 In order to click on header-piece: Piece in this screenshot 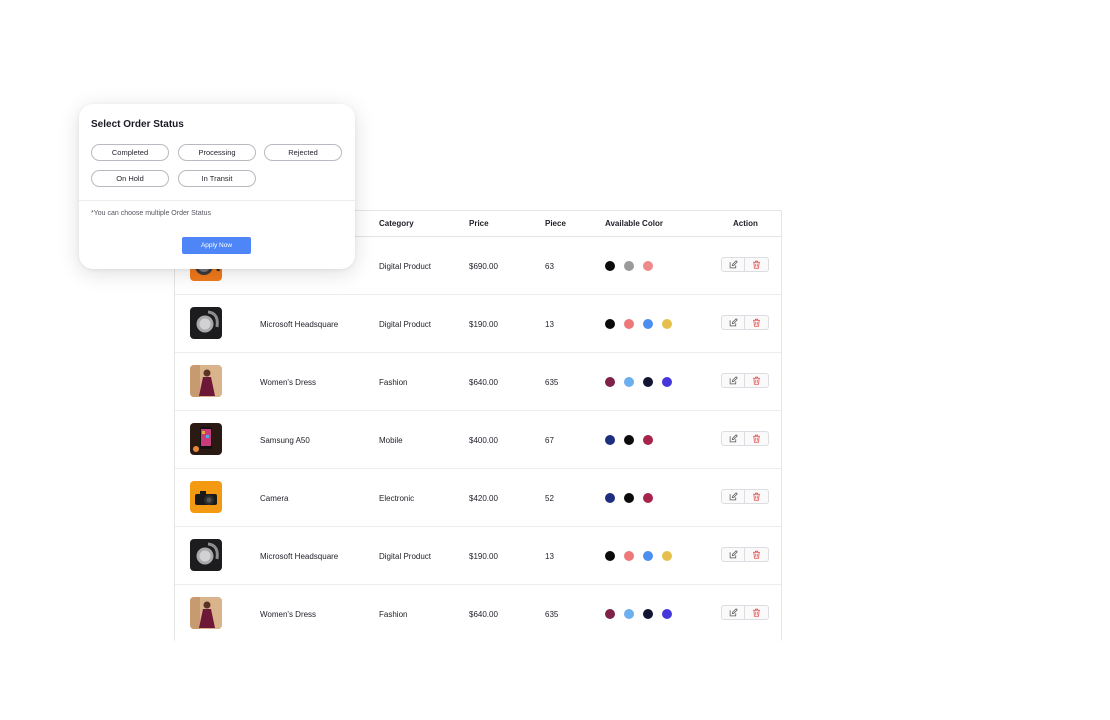, I will do `click(555, 223)`.